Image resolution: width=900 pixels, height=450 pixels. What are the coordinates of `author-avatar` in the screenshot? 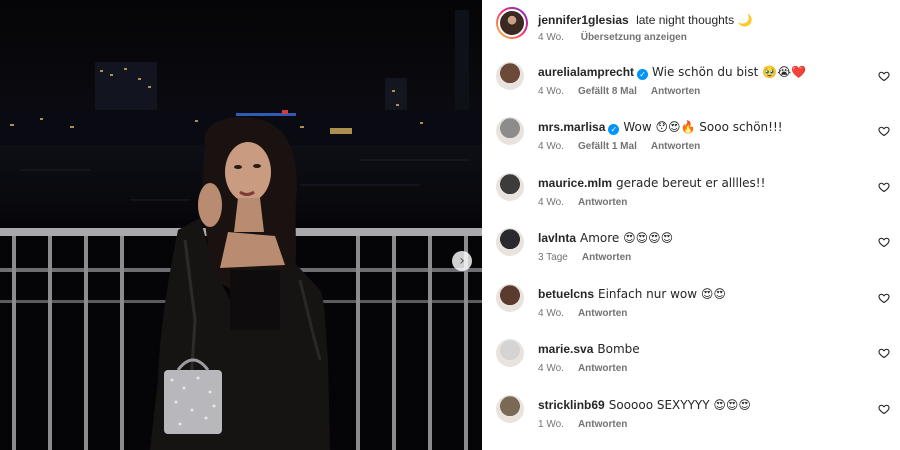 It's located at (512, 23).